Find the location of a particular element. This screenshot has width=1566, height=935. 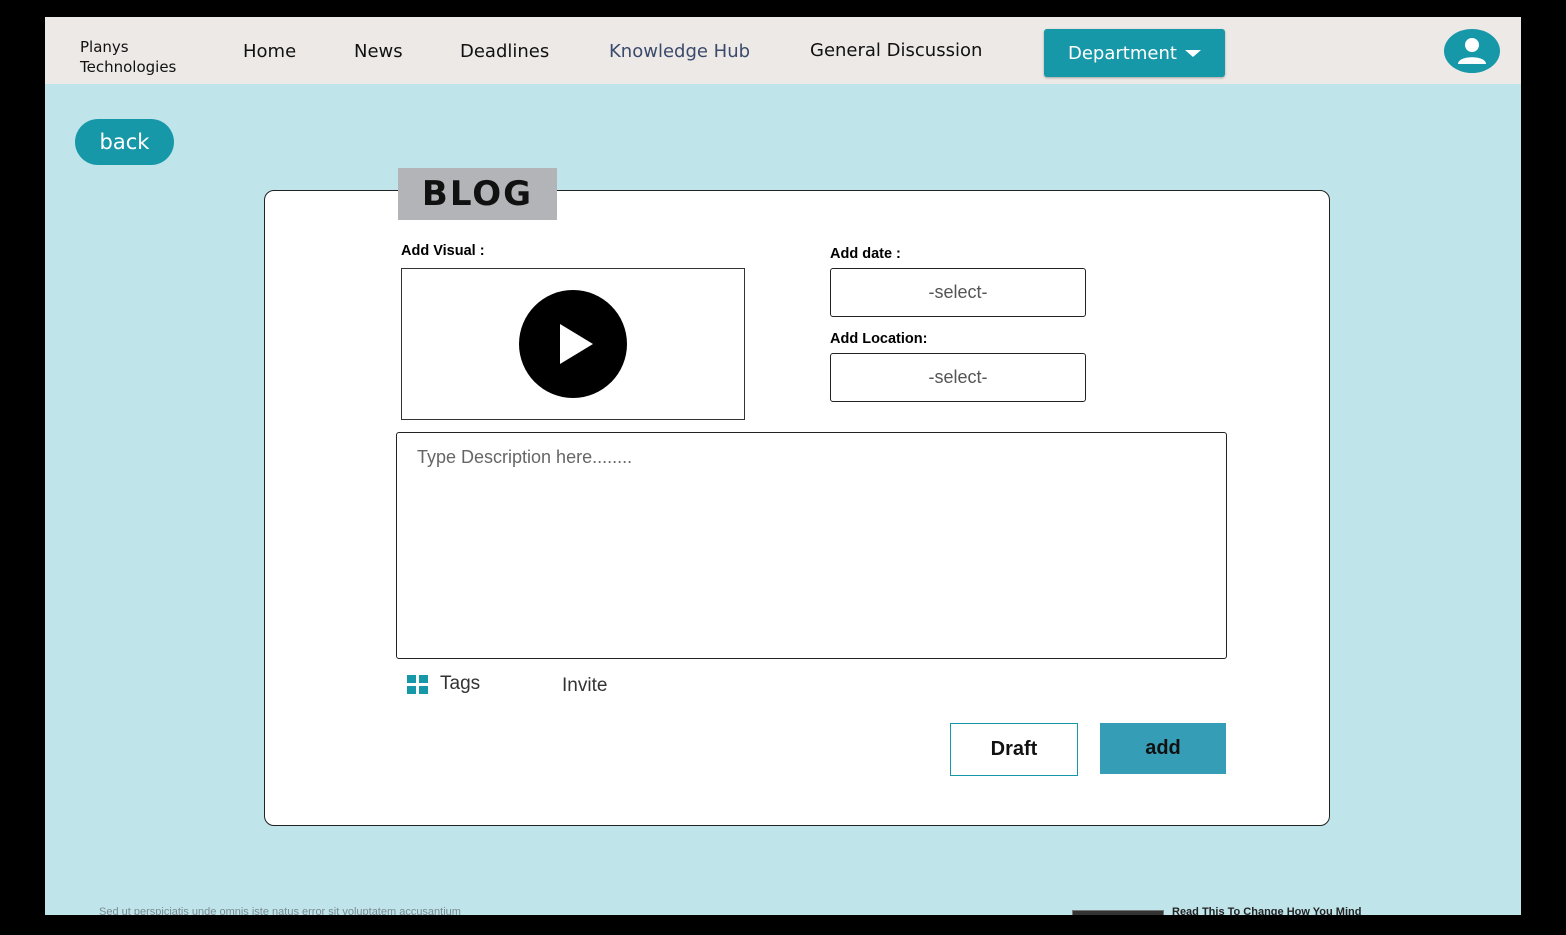

nav-news: News is located at coordinates (378, 51).